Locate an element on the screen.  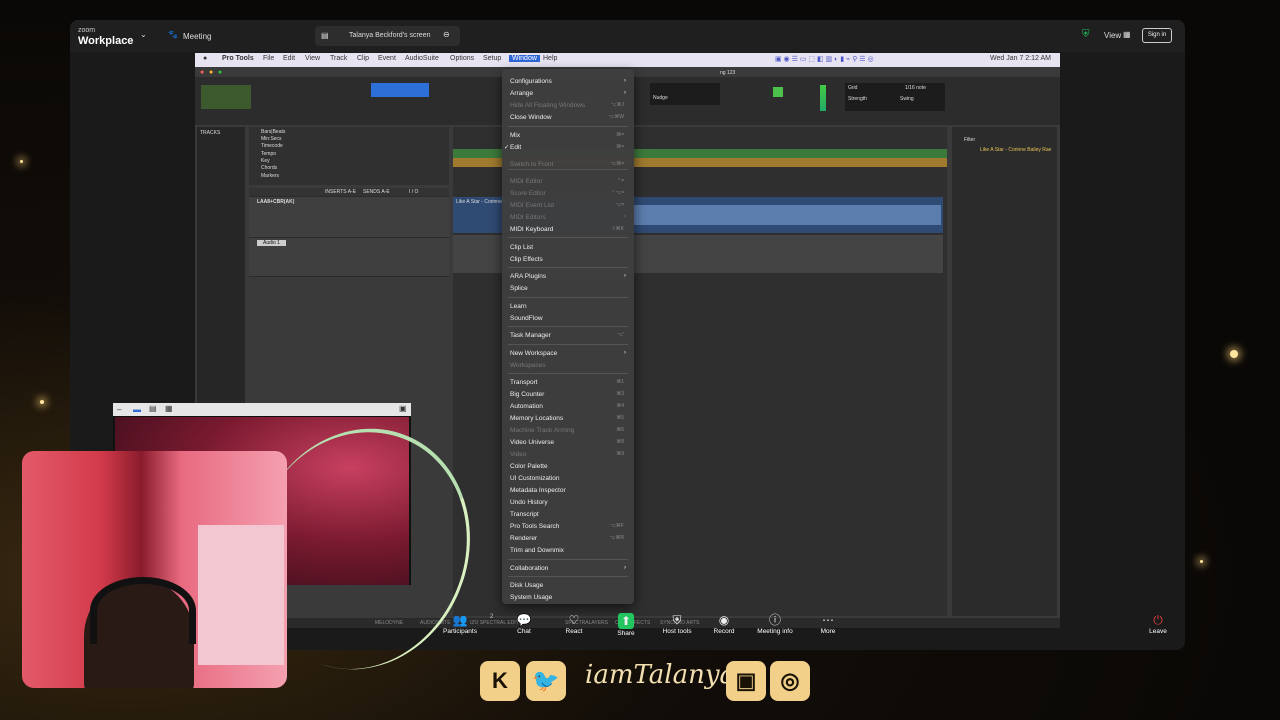
menu-item-pro-tools-search: Pro Tools Search ⌥⌘F is located at coordinates (568, 528).